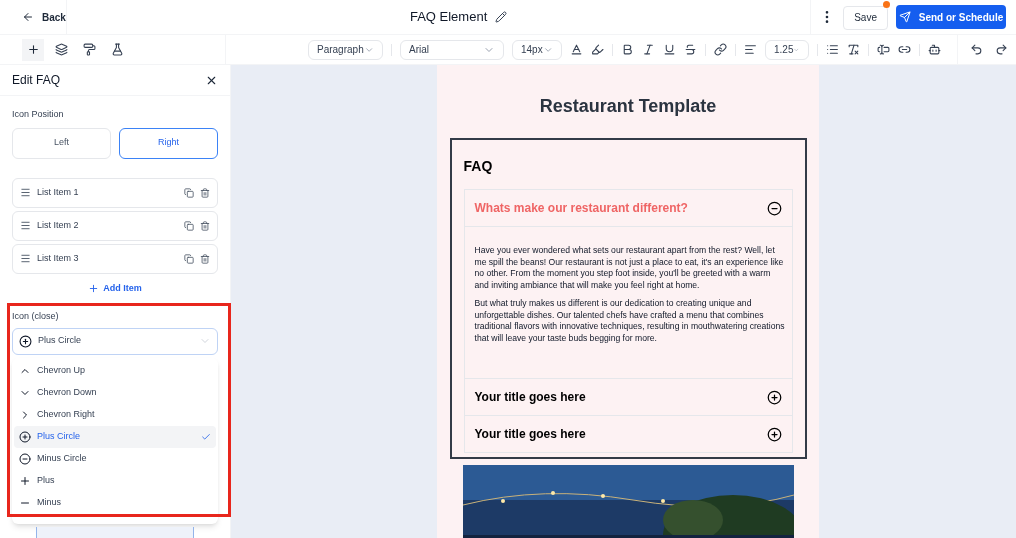 The height and width of the screenshot is (538, 1016). What do you see at coordinates (168, 143) in the screenshot?
I see `position-option: Right` at bounding box center [168, 143].